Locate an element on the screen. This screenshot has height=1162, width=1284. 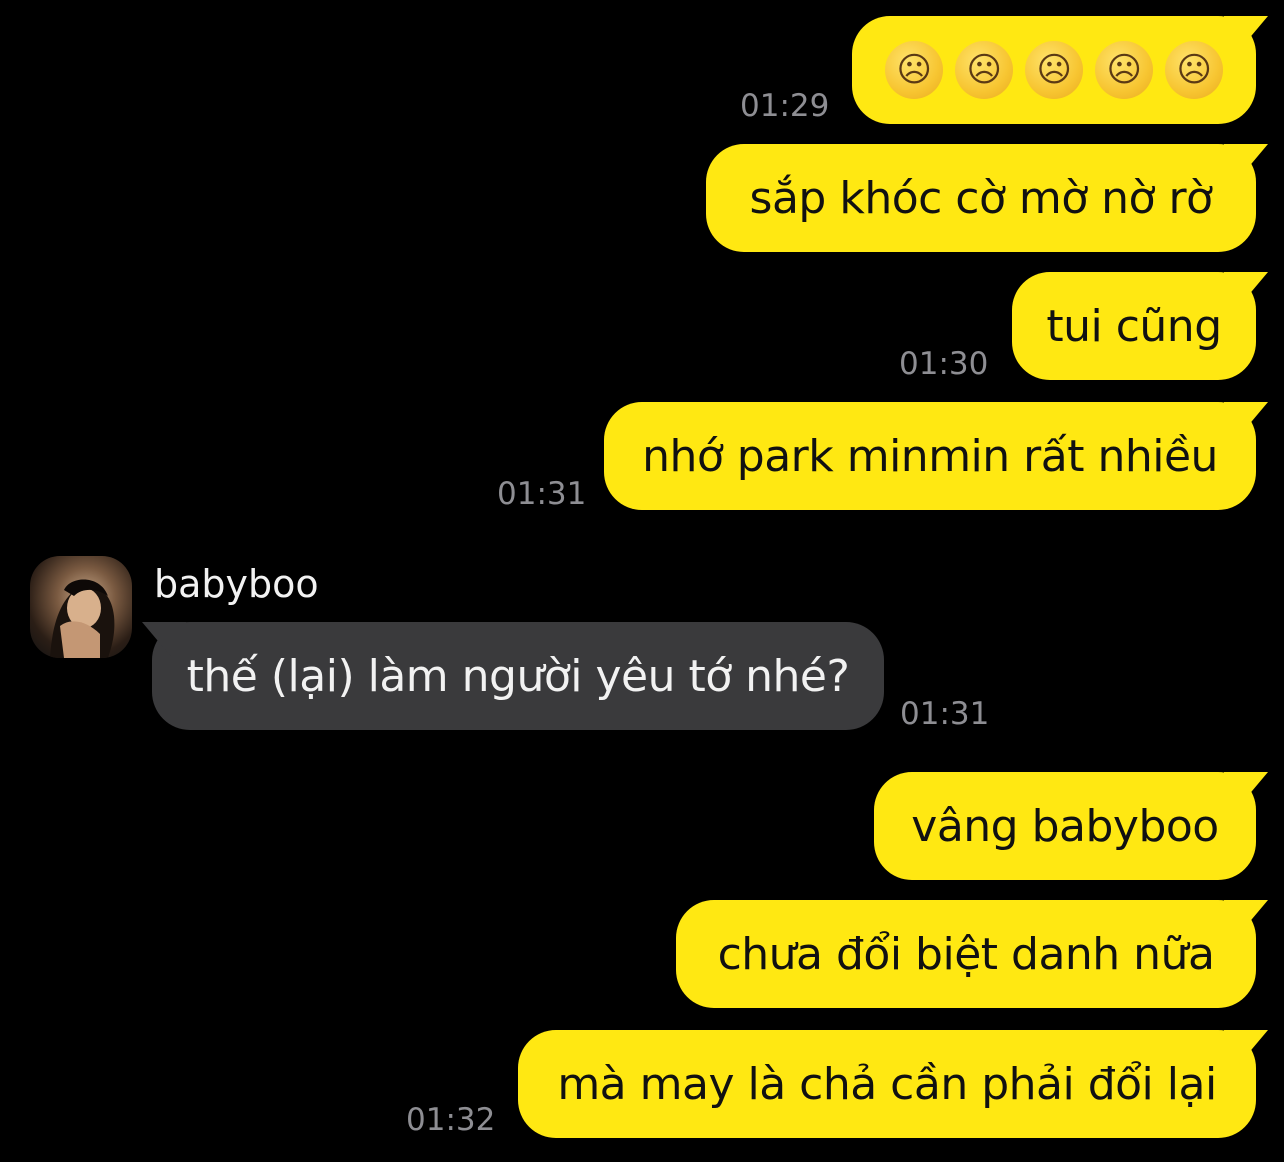
message-bubble: mà may là chả cần phải đổi lại is located at coordinates (887, 1084).